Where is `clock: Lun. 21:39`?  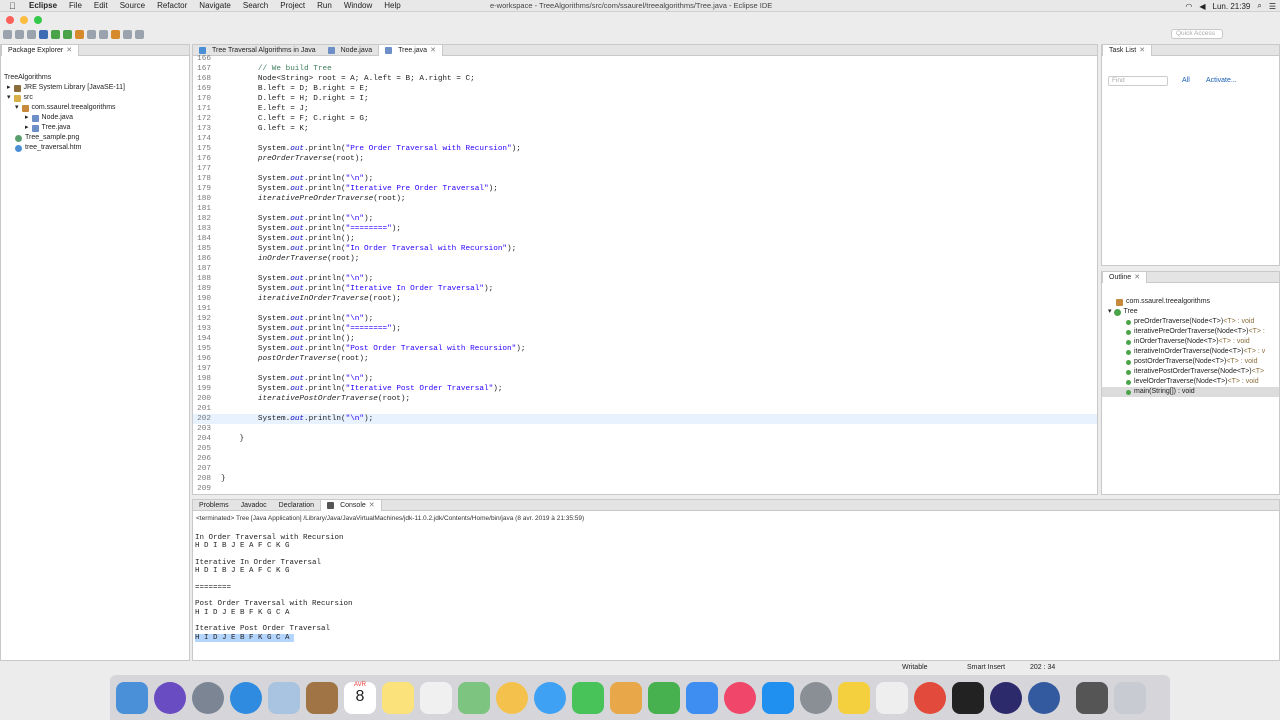 clock: Lun. 21:39 is located at coordinates (1232, 6).